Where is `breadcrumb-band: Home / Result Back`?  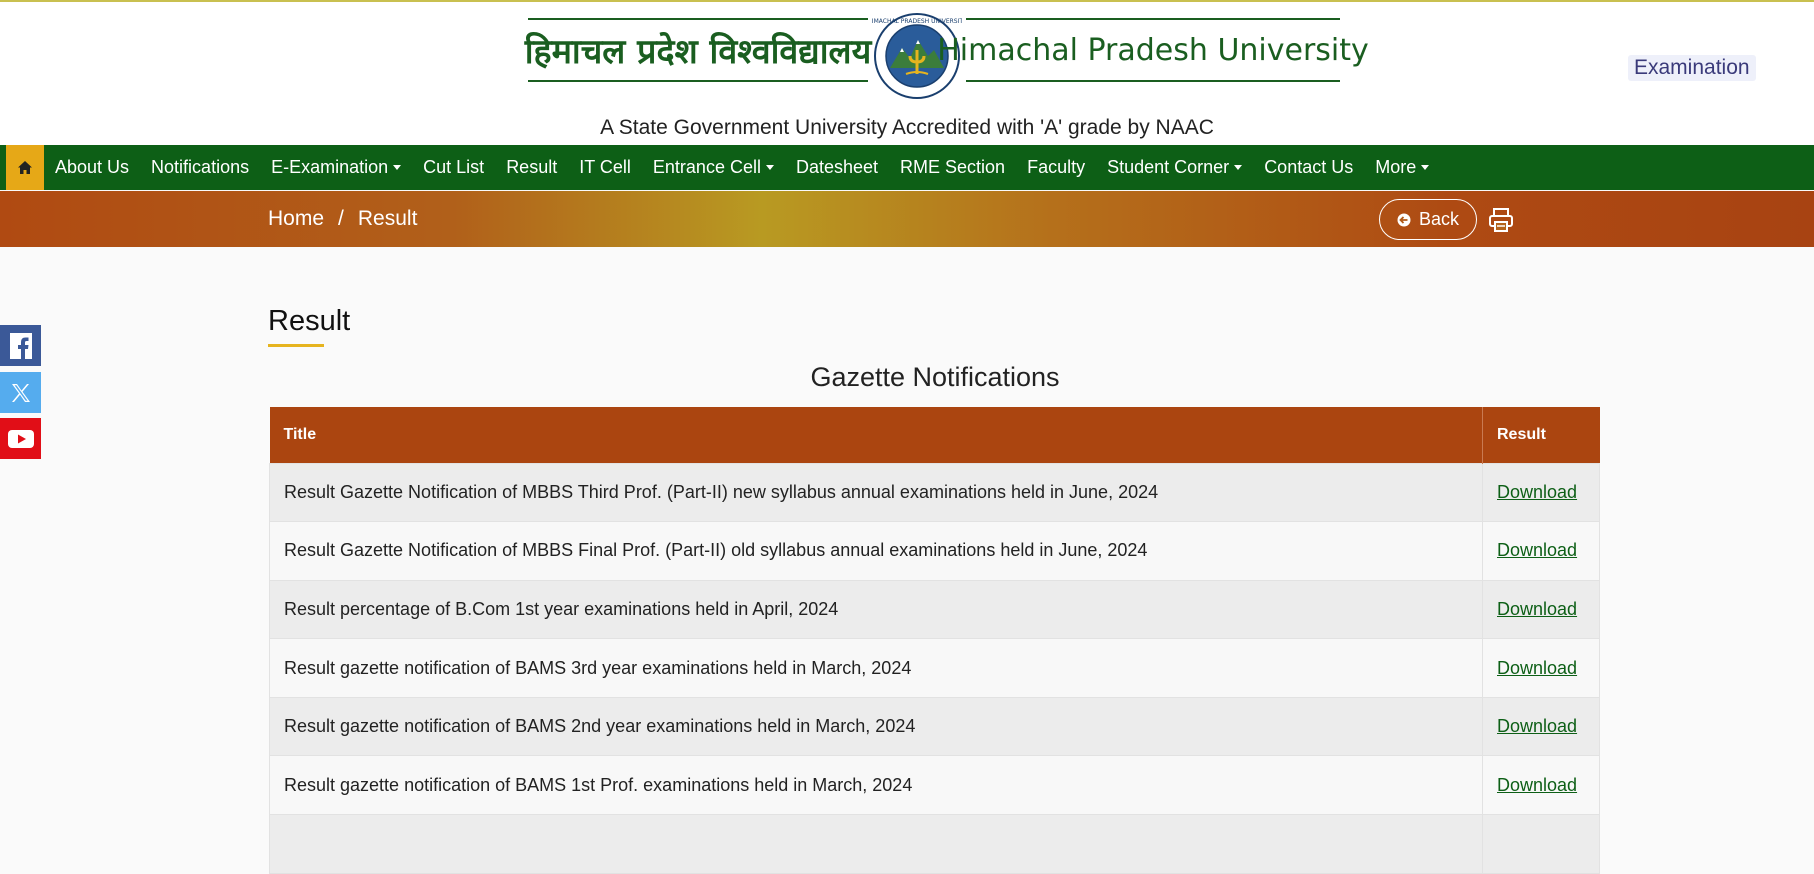 breadcrumb-band: Home / Result Back is located at coordinates (907, 219).